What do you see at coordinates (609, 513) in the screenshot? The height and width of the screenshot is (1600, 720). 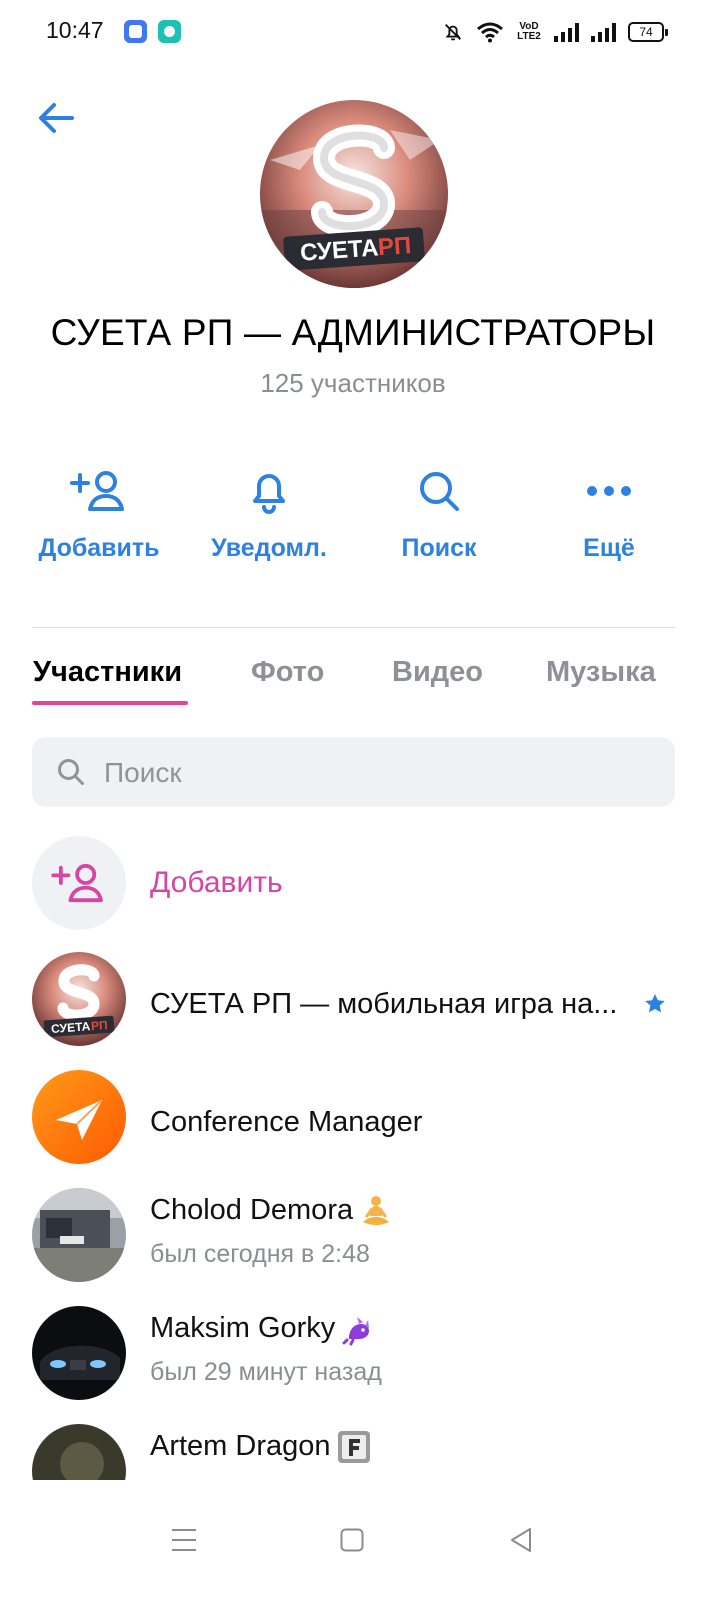 I see `more-action: Ещё` at bounding box center [609, 513].